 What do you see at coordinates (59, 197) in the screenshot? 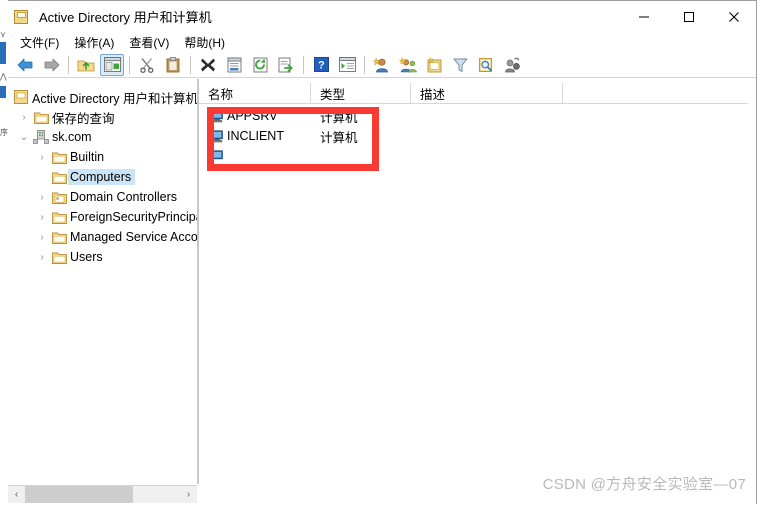
I see `folder-ou-icon` at bounding box center [59, 197].